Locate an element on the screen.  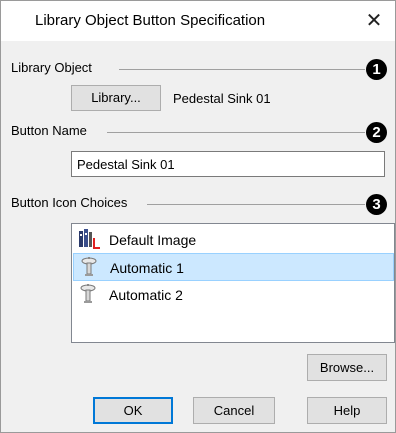
button-icon-choices-group-line is located at coordinates (256, 204).